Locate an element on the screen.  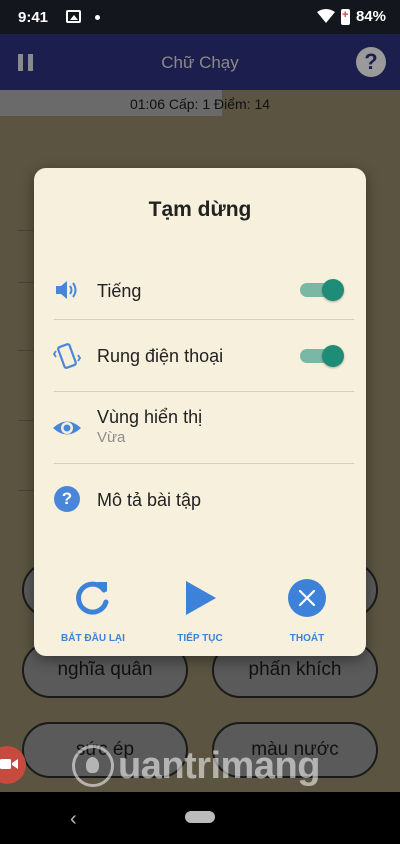
vibrate-row: Rung điện thoại is located at coordinates (200, 356).